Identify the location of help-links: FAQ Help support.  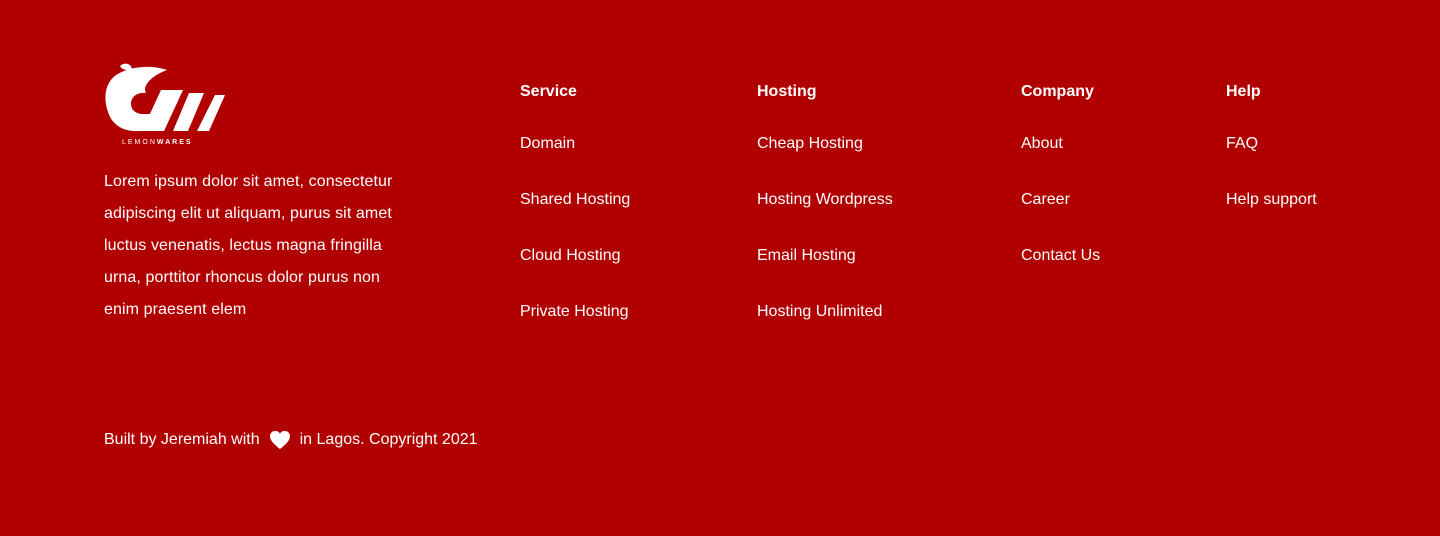
(1271, 188).